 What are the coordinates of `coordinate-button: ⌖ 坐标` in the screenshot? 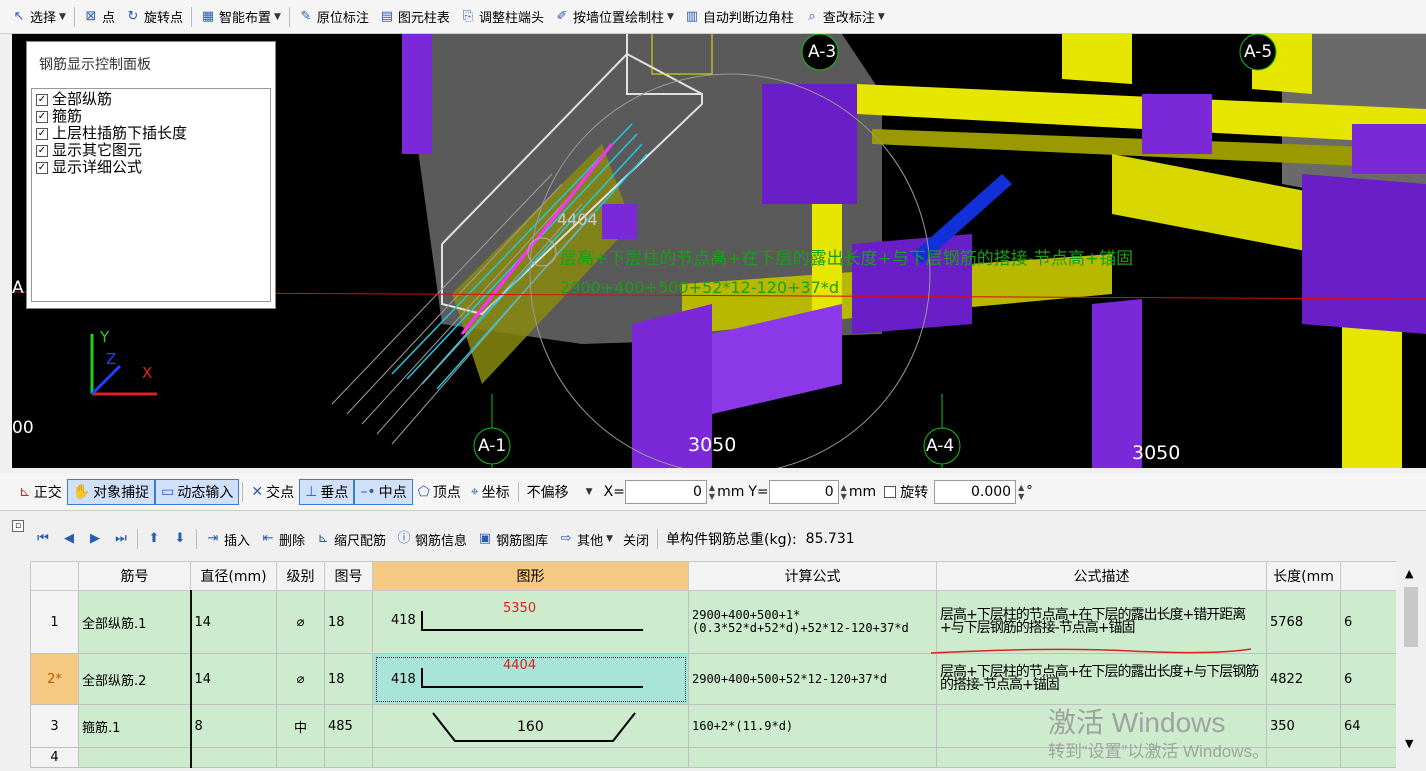 It's located at (490, 492).